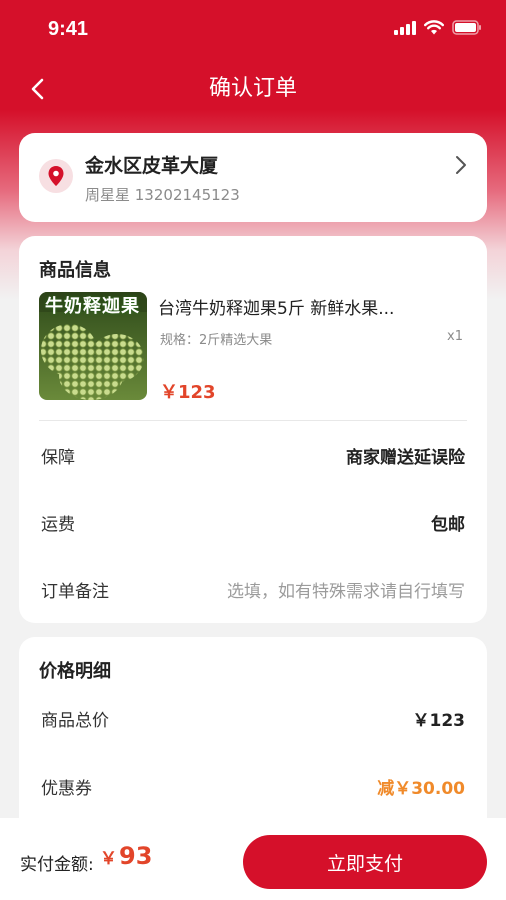 This screenshot has height=900, width=506. Describe the element at coordinates (93, 346) in the screenshot. I see `product-image: 牛奶释迦果` at that location.